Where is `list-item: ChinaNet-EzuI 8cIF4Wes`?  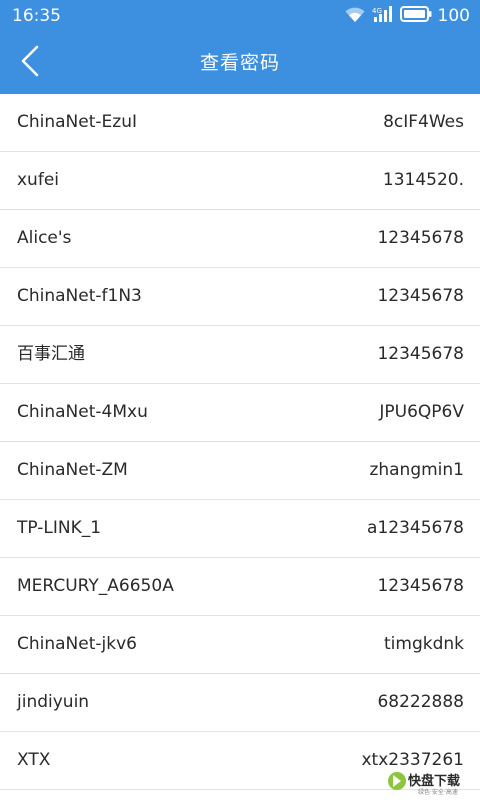 list-item: ChinaNet-EzuI 8cIF4Wes is located at coordinates (240, 123).